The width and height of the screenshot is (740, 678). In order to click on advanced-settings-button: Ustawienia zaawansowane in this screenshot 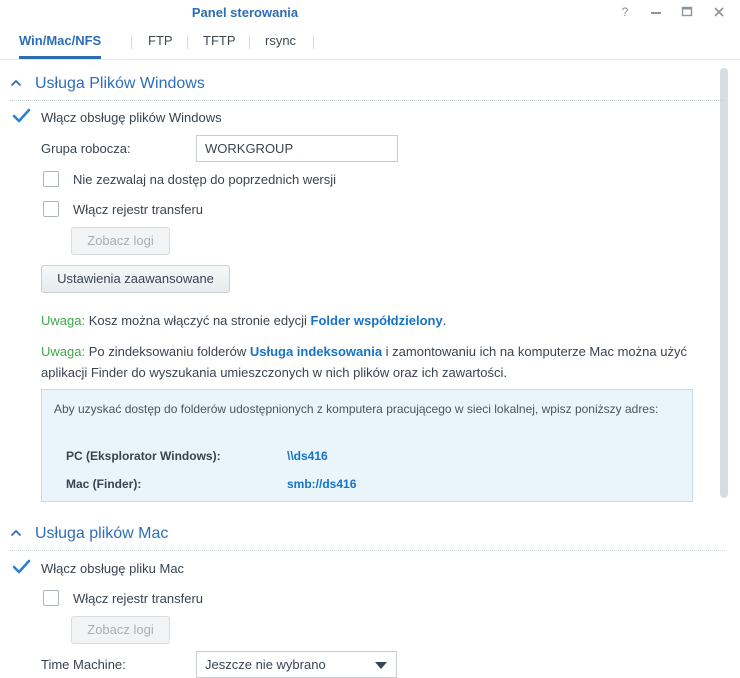, I will do `click(135, 279)`.